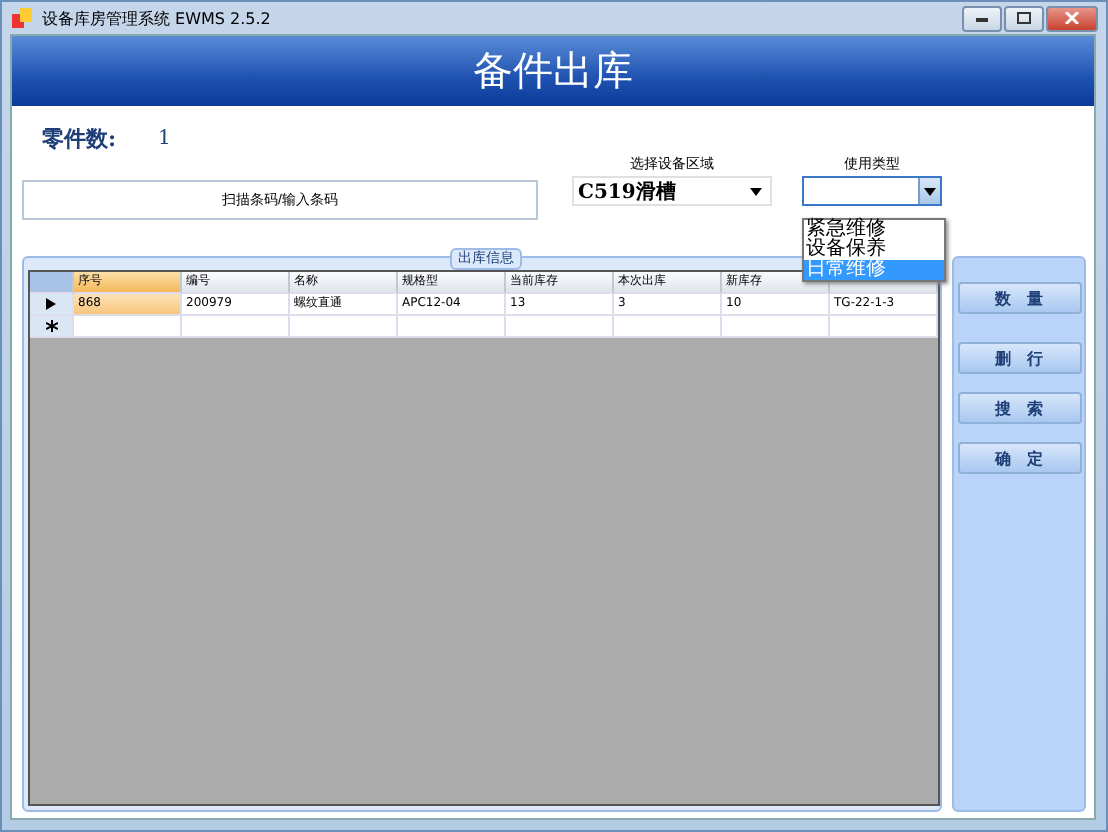 Image resolution: width=1108 pixels, height=832 pixels. What do you see at coordinates (553, 71) in the screenshot?
I see `banner-title: 备件出库` at bounding box center [553, 71].